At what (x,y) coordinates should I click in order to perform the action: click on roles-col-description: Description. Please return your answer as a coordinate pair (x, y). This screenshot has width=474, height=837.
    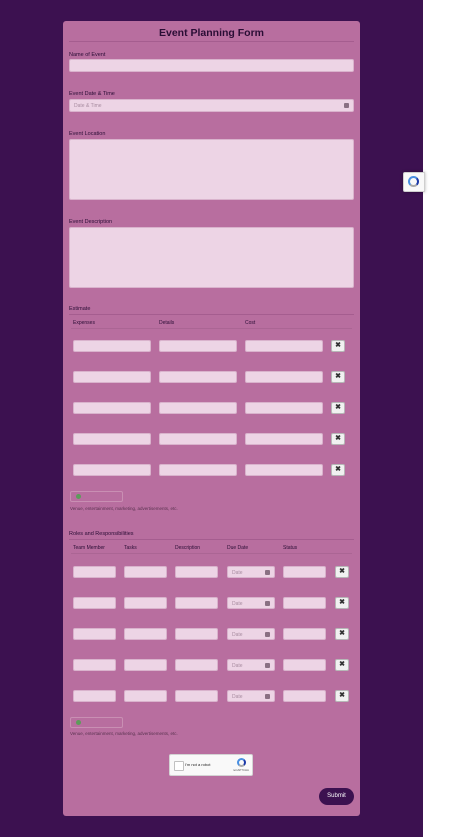
    Looking at the image, I should click on (188, 548).